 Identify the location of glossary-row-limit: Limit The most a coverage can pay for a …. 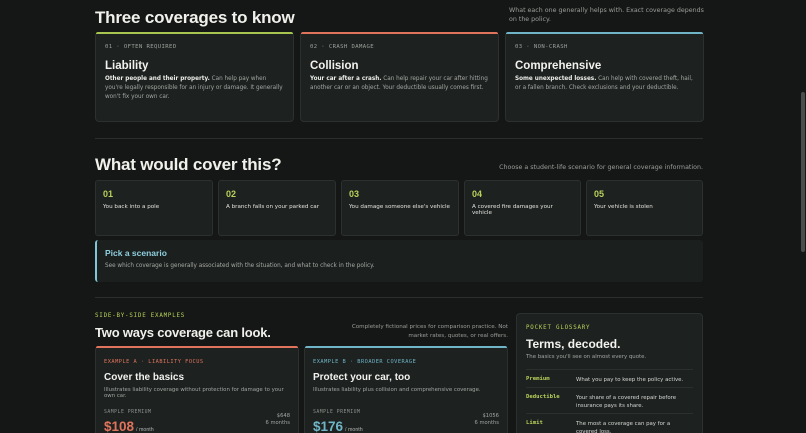
(609, 423).